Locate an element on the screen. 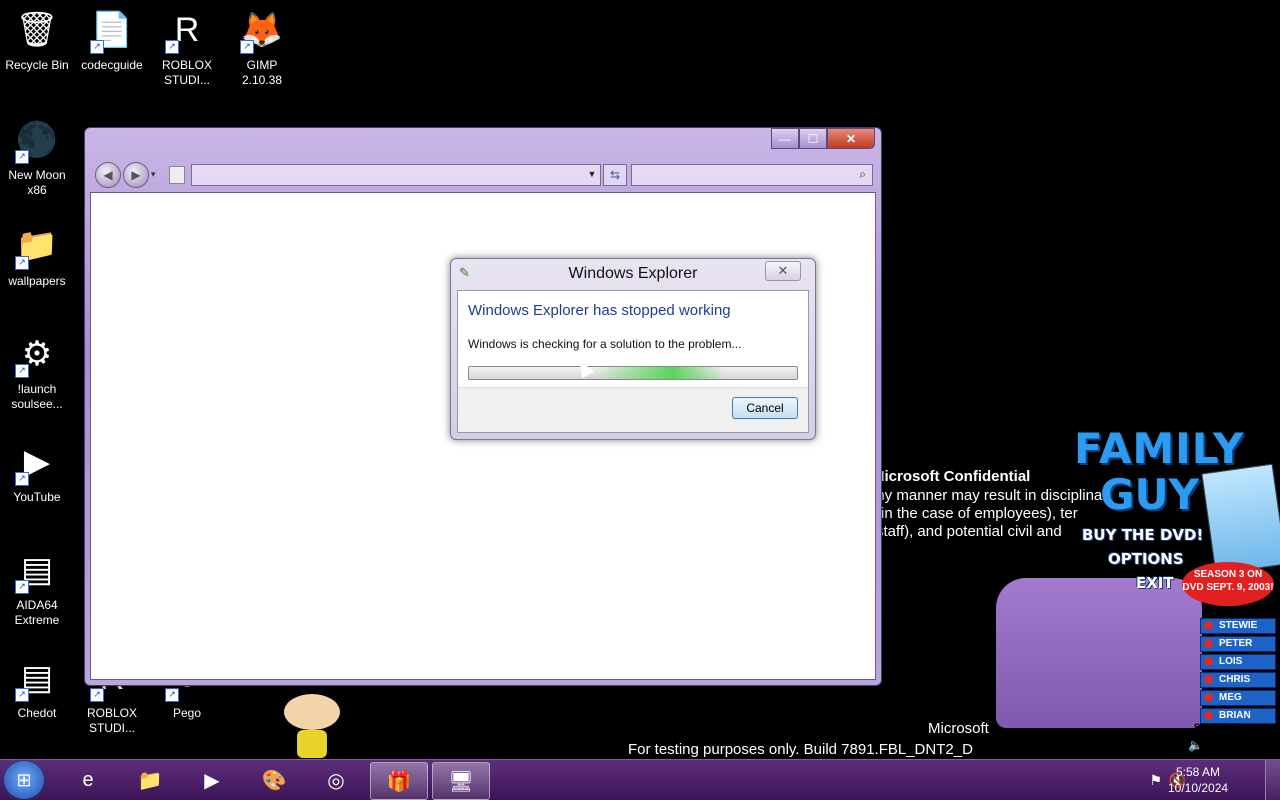  cancel-button: Cancel is located at coordinates (765, 408).